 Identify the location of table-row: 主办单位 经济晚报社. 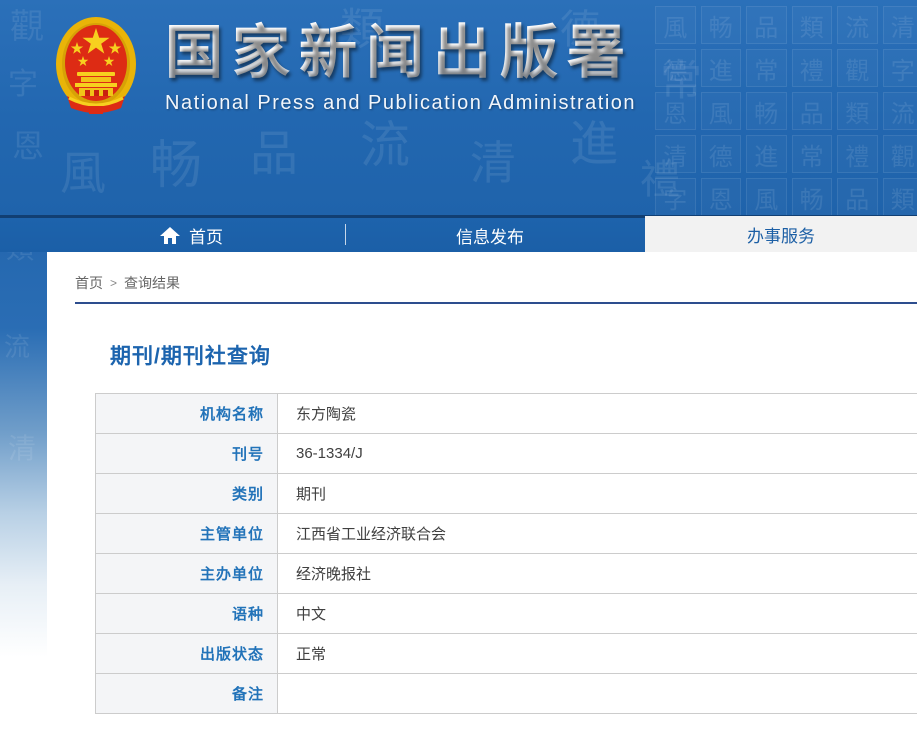
(506, 574).